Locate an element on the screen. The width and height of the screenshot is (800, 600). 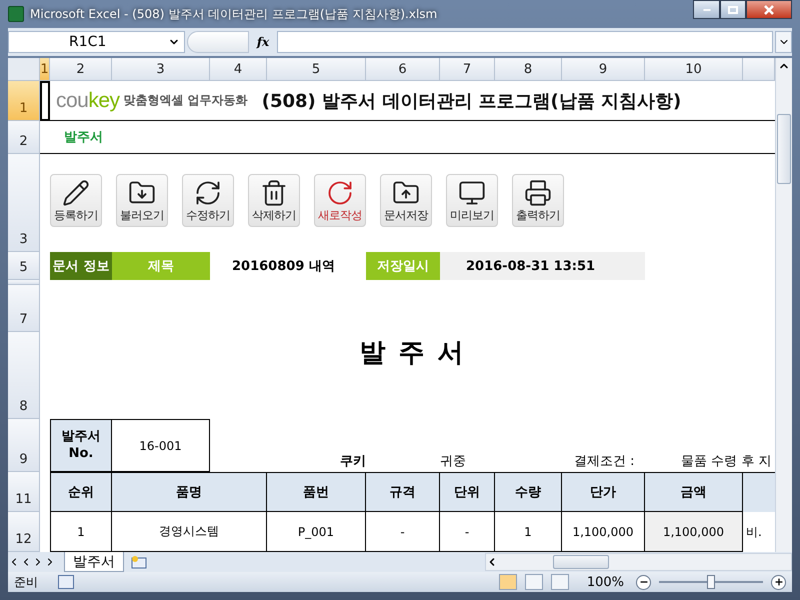
toolbar-button: 등록하기 is located at coordinates (76, 200).